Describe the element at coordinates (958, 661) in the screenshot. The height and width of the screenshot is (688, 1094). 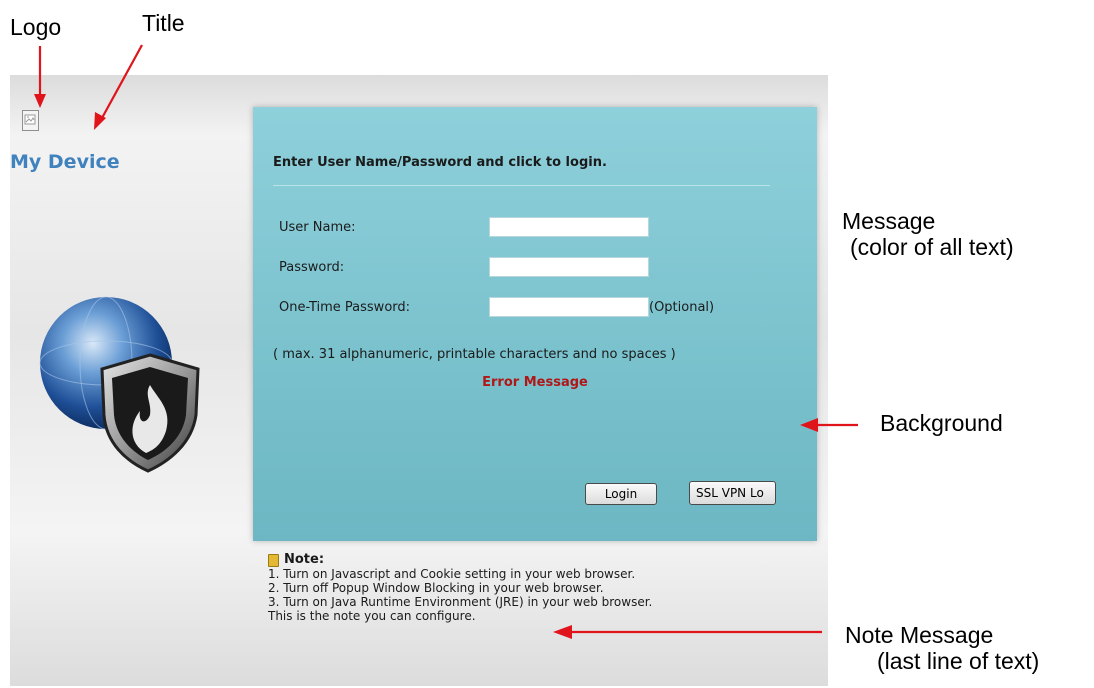
I see `annotation-note-message-line2: (last line of text)` at that location.